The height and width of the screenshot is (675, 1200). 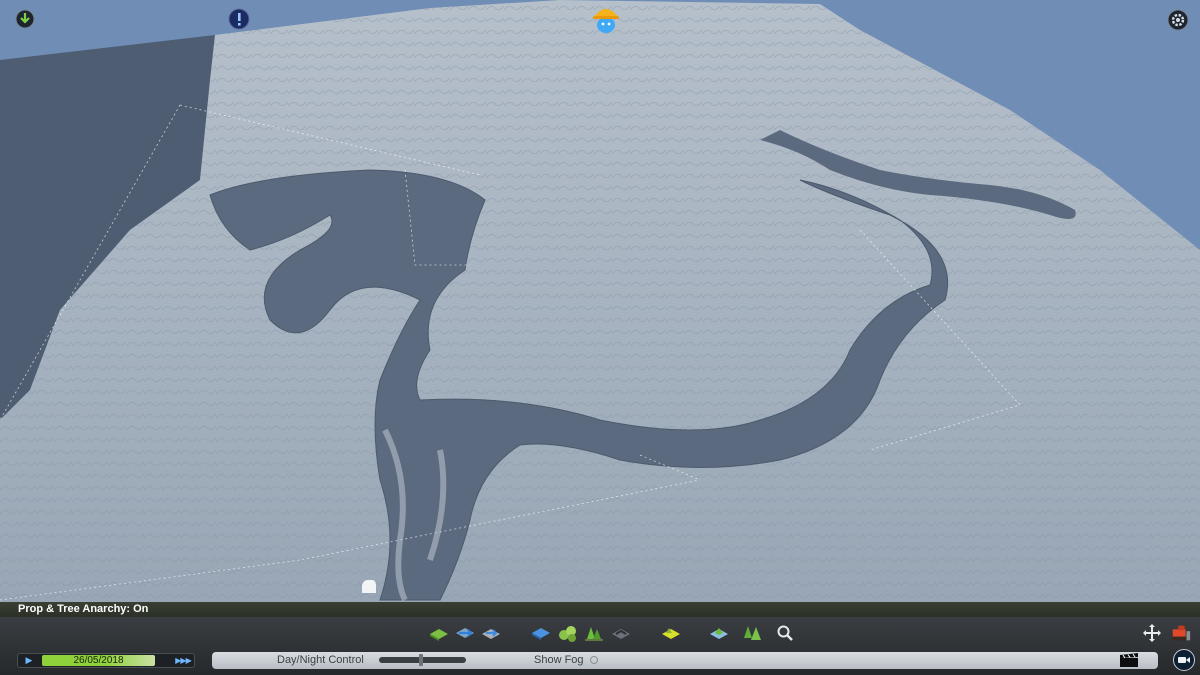 What do you see at coordinates (621, 633) in the screenshot?
I see `ditch-icon` at bounding box center [621, 633].